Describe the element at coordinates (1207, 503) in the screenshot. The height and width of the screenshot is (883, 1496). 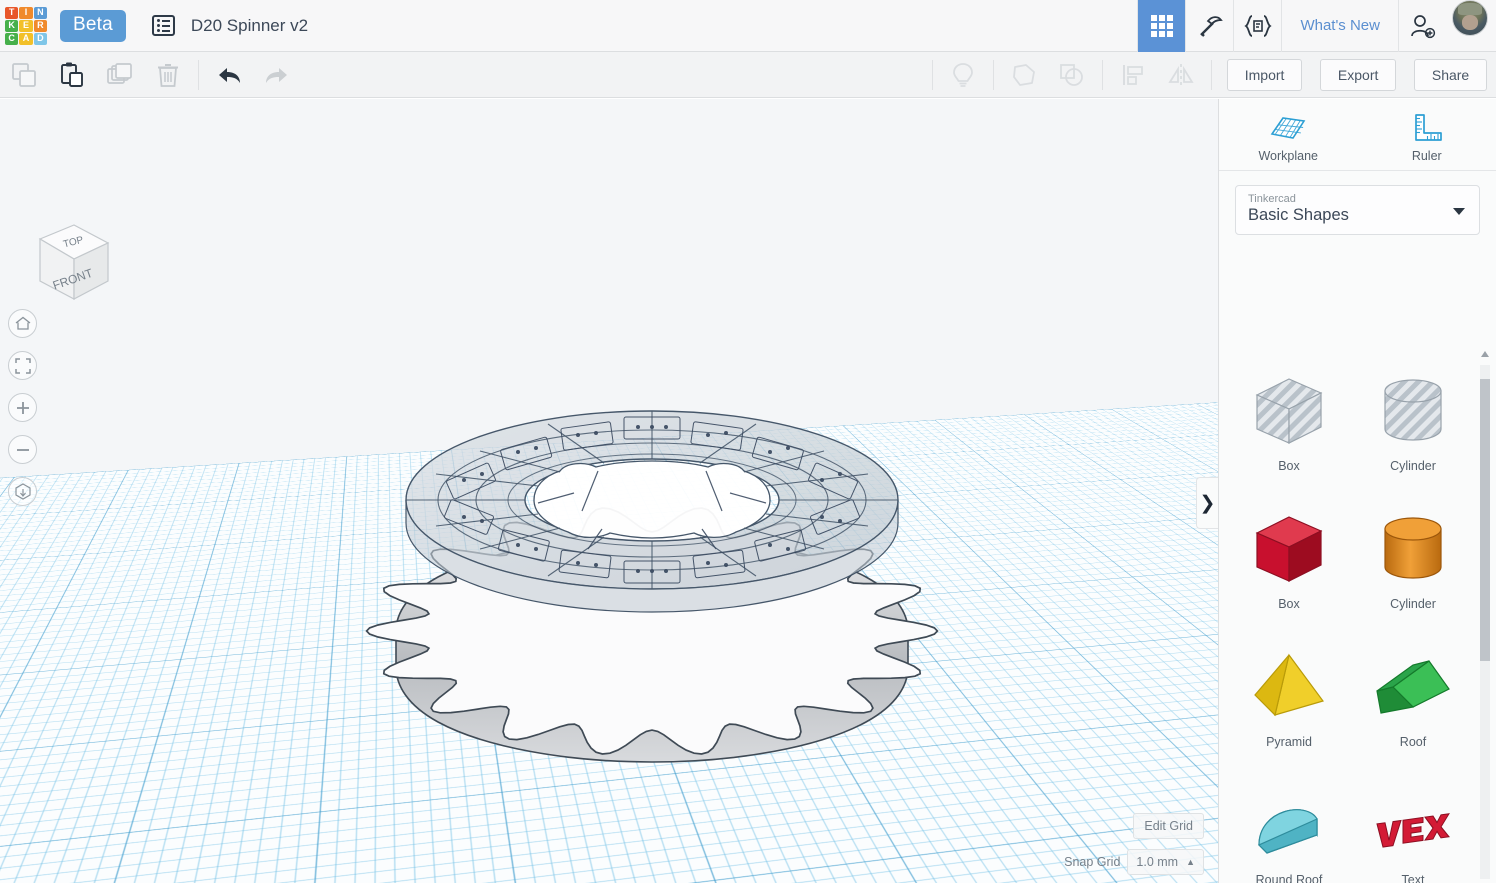
I see `chevron-right-icon: ❯` at that location.